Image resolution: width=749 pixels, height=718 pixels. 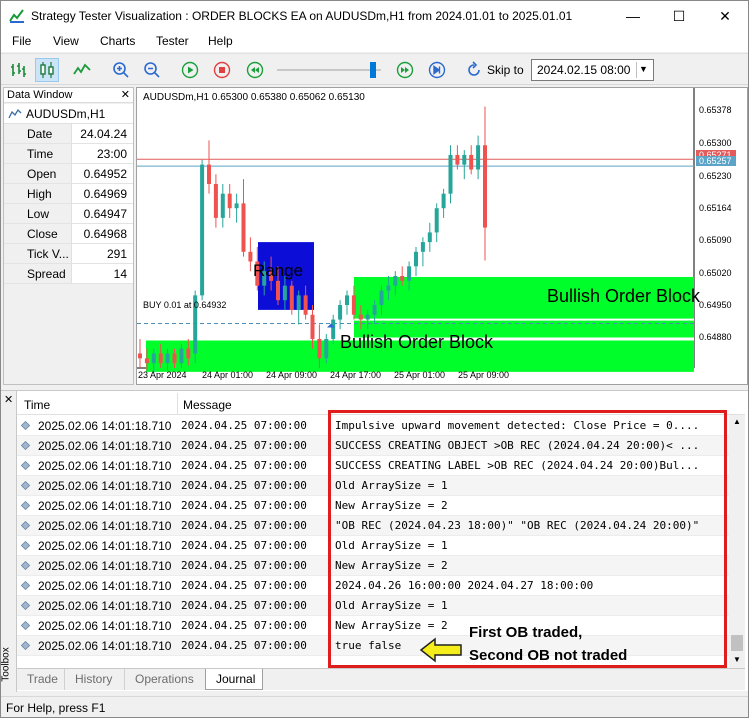 I want to click on scroll-down-icon: ▼, so click(x=737, y=659).